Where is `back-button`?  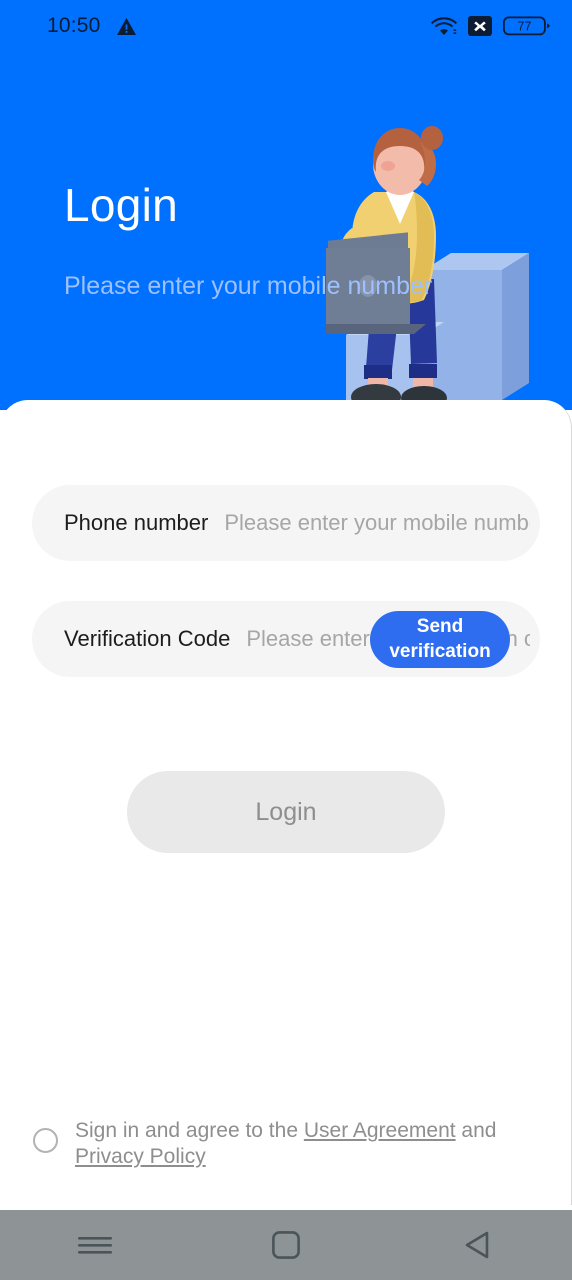
back-button is located at coordinates (476, 1245).